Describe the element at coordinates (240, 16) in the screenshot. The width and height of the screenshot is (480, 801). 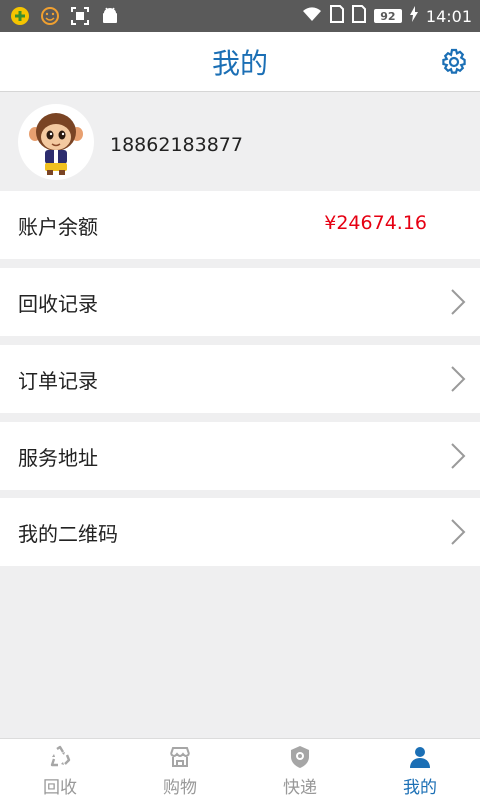
I see `status-bar: 92 14:01` at that location.